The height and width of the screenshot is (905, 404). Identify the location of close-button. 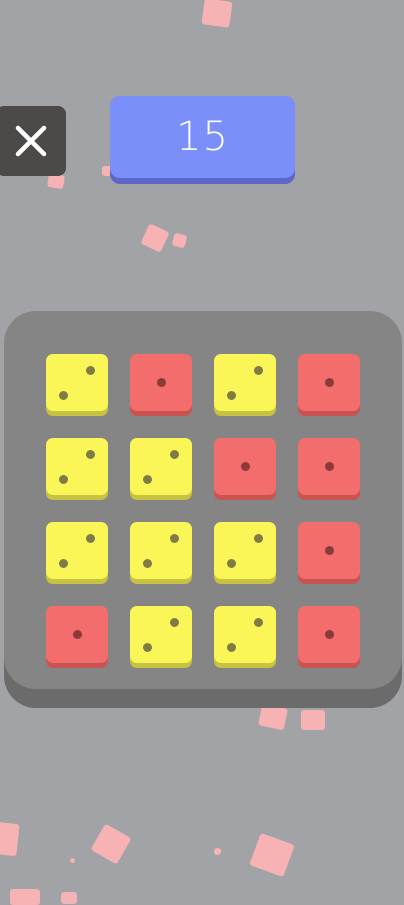
(33, 141).